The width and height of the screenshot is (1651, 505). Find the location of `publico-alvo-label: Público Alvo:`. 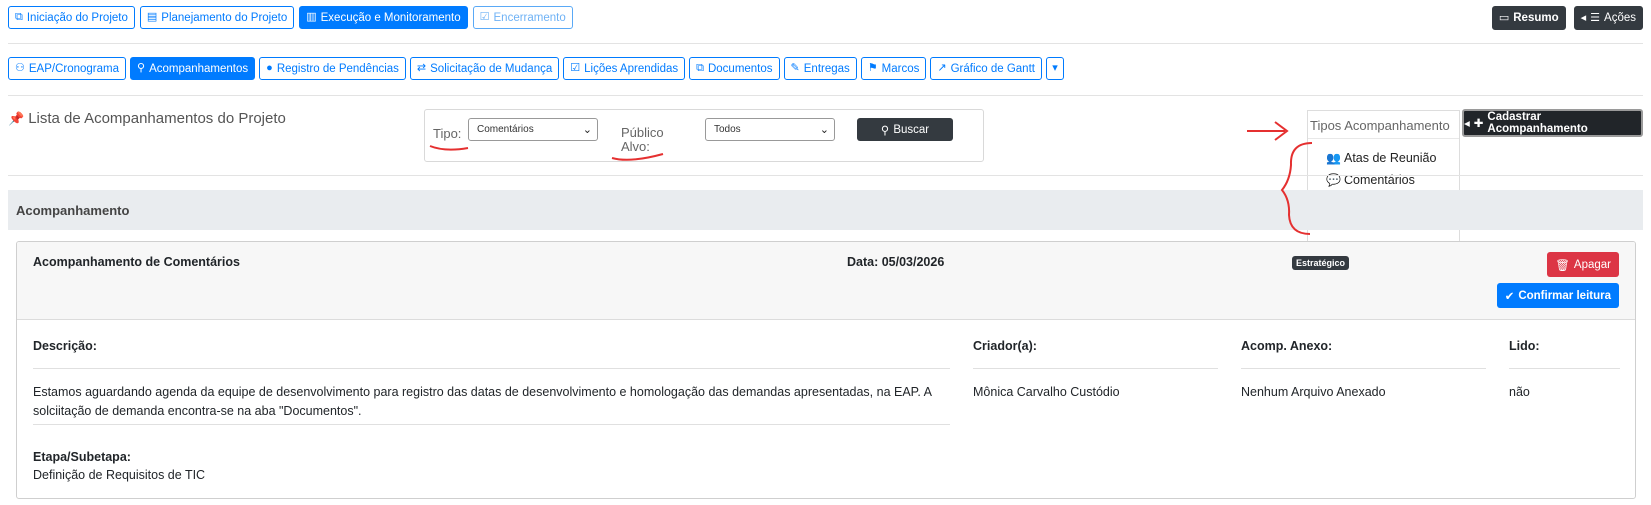

publico-alvo-label: Público Alvo: is located at coordinates (642, 140).